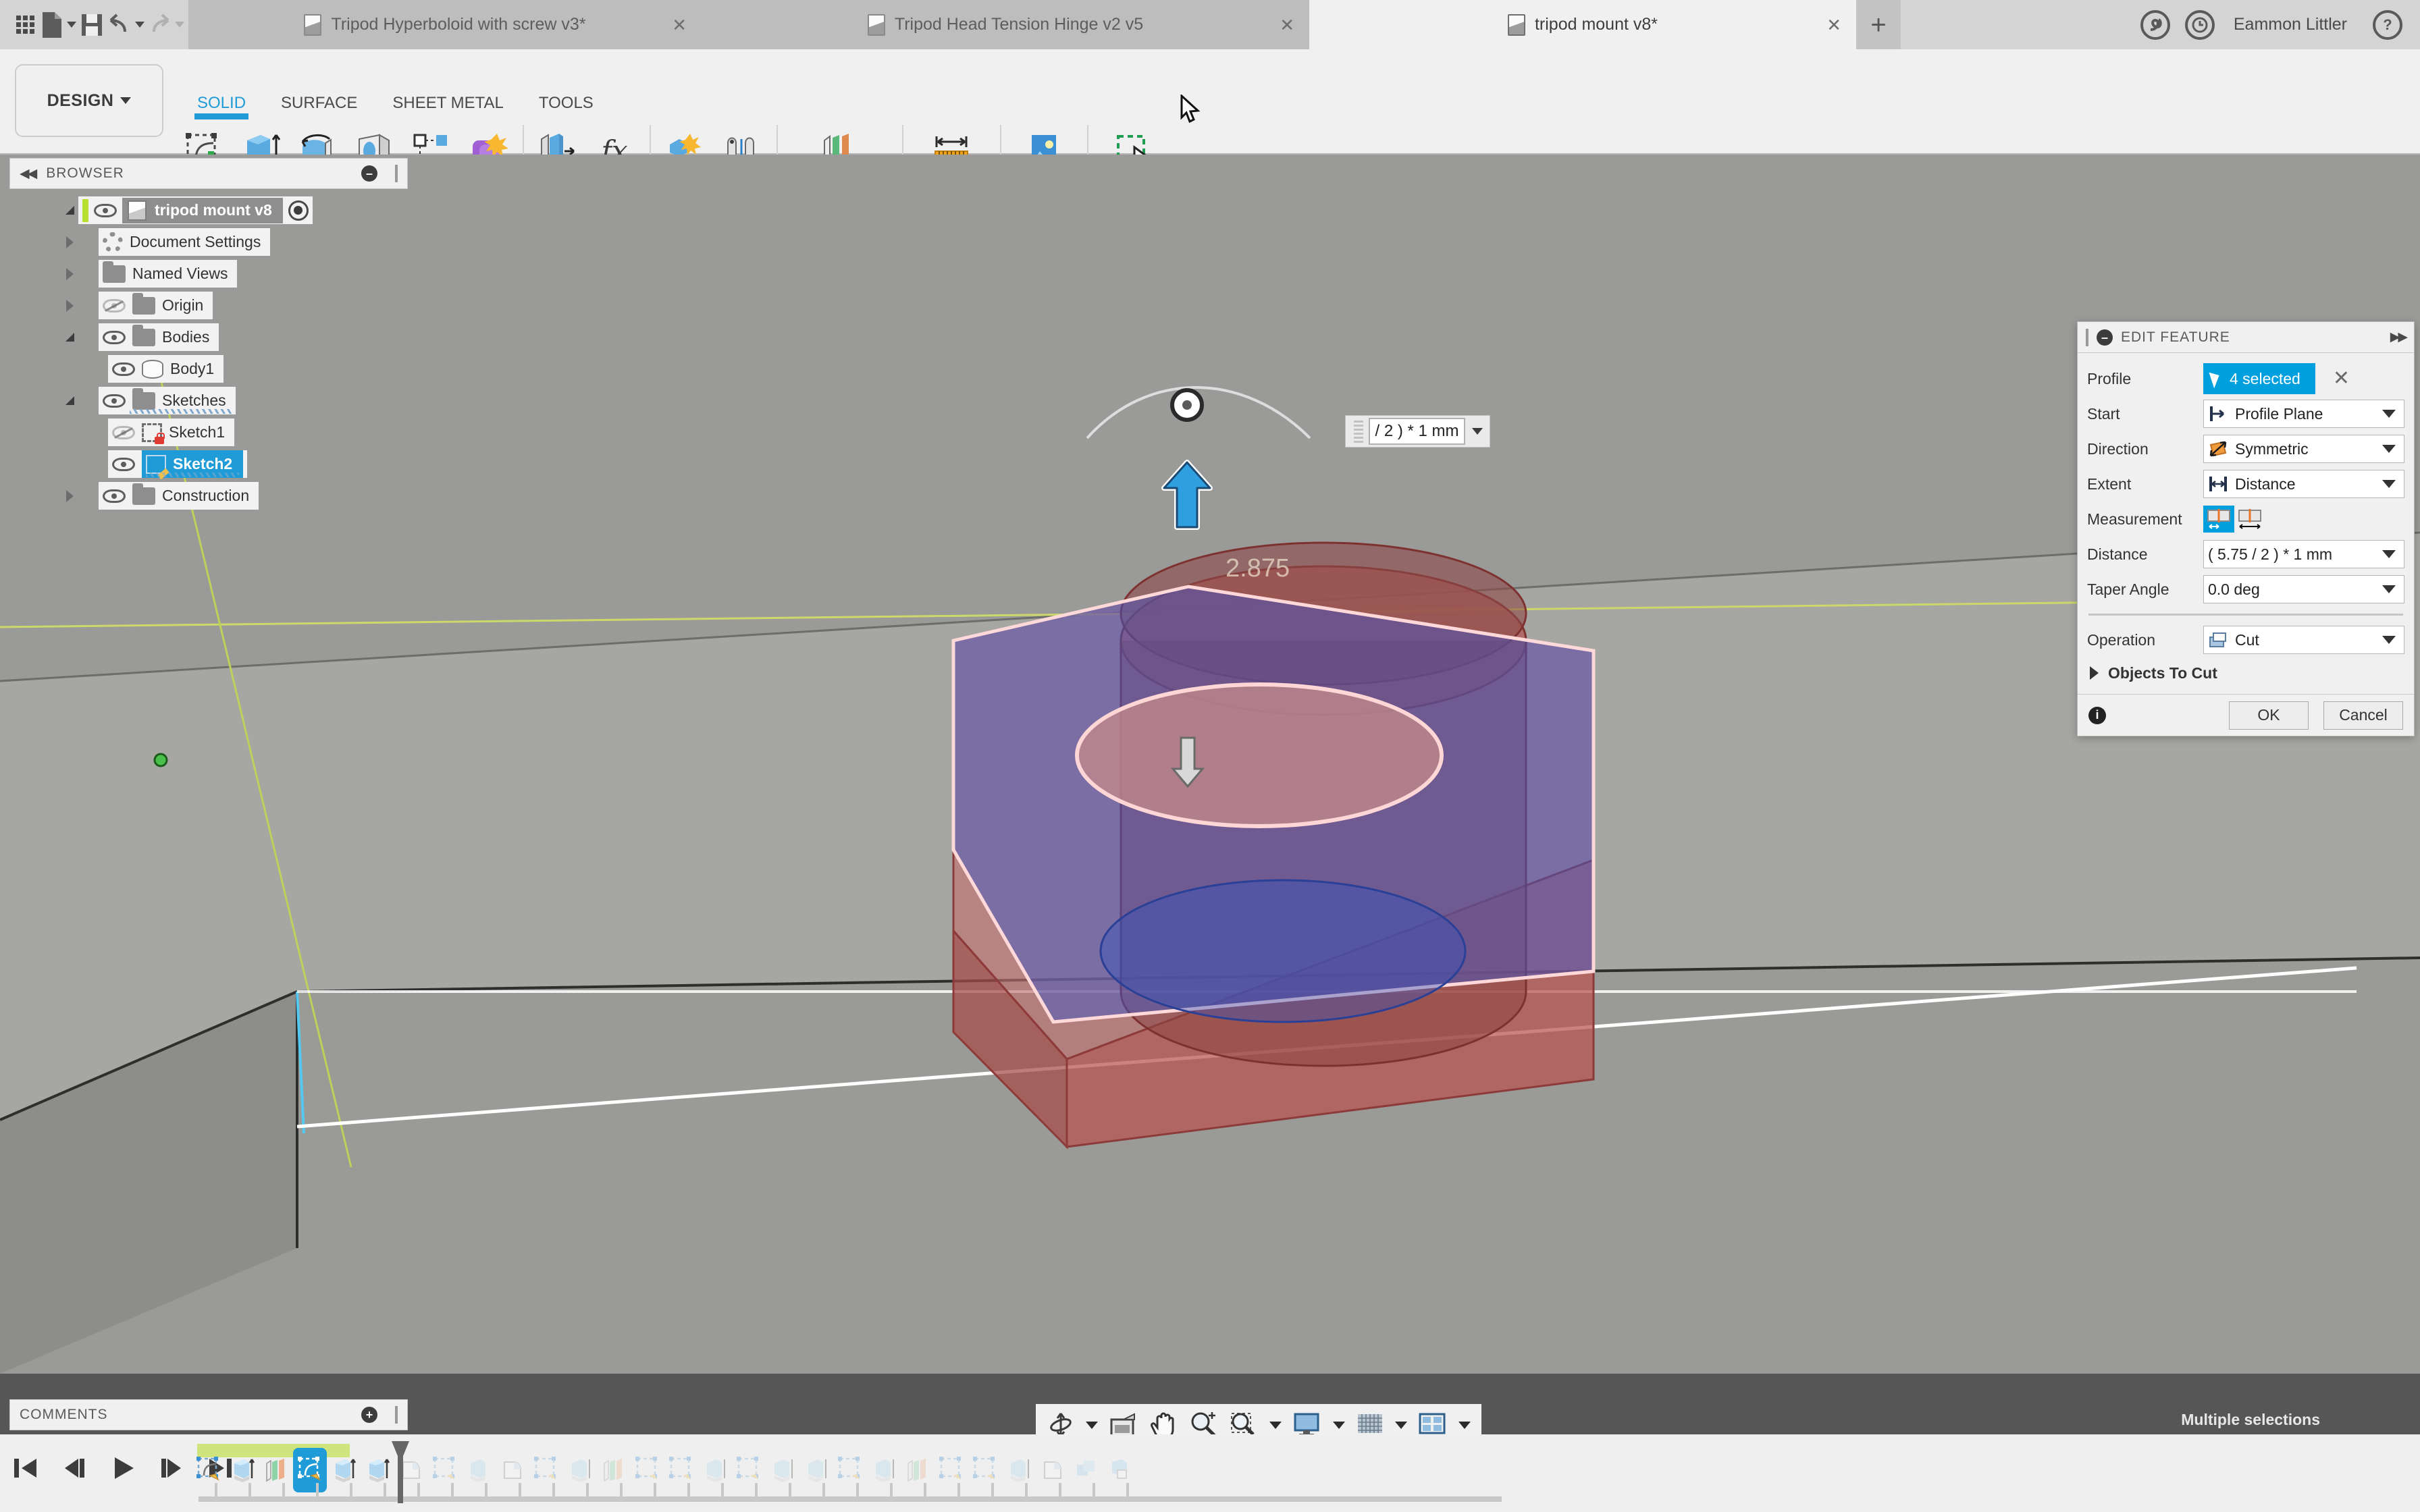 The image size is (2420, 1512). I want to click on tree-row-sketches: Sketches, so click(208, 400).